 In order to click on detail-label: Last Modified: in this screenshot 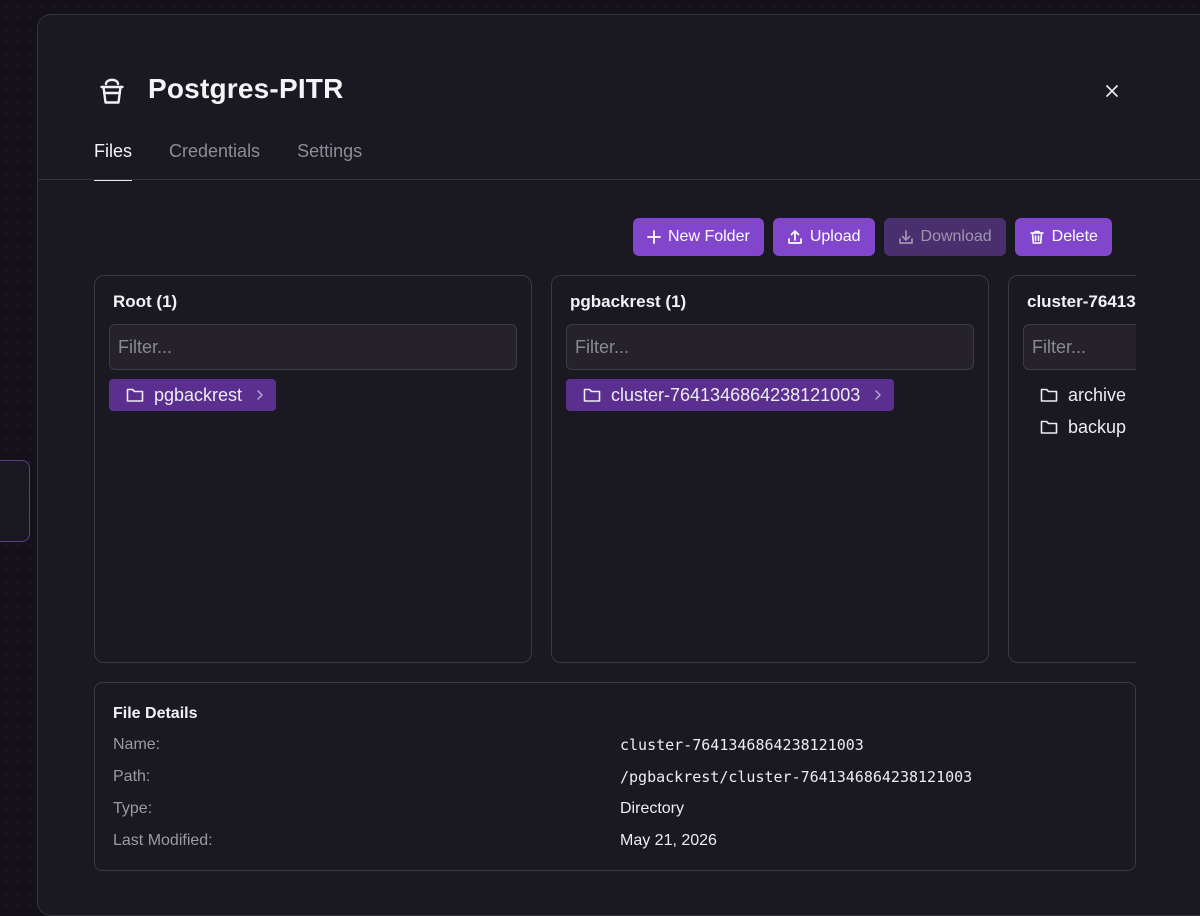, I will do `click(163, 840)`.